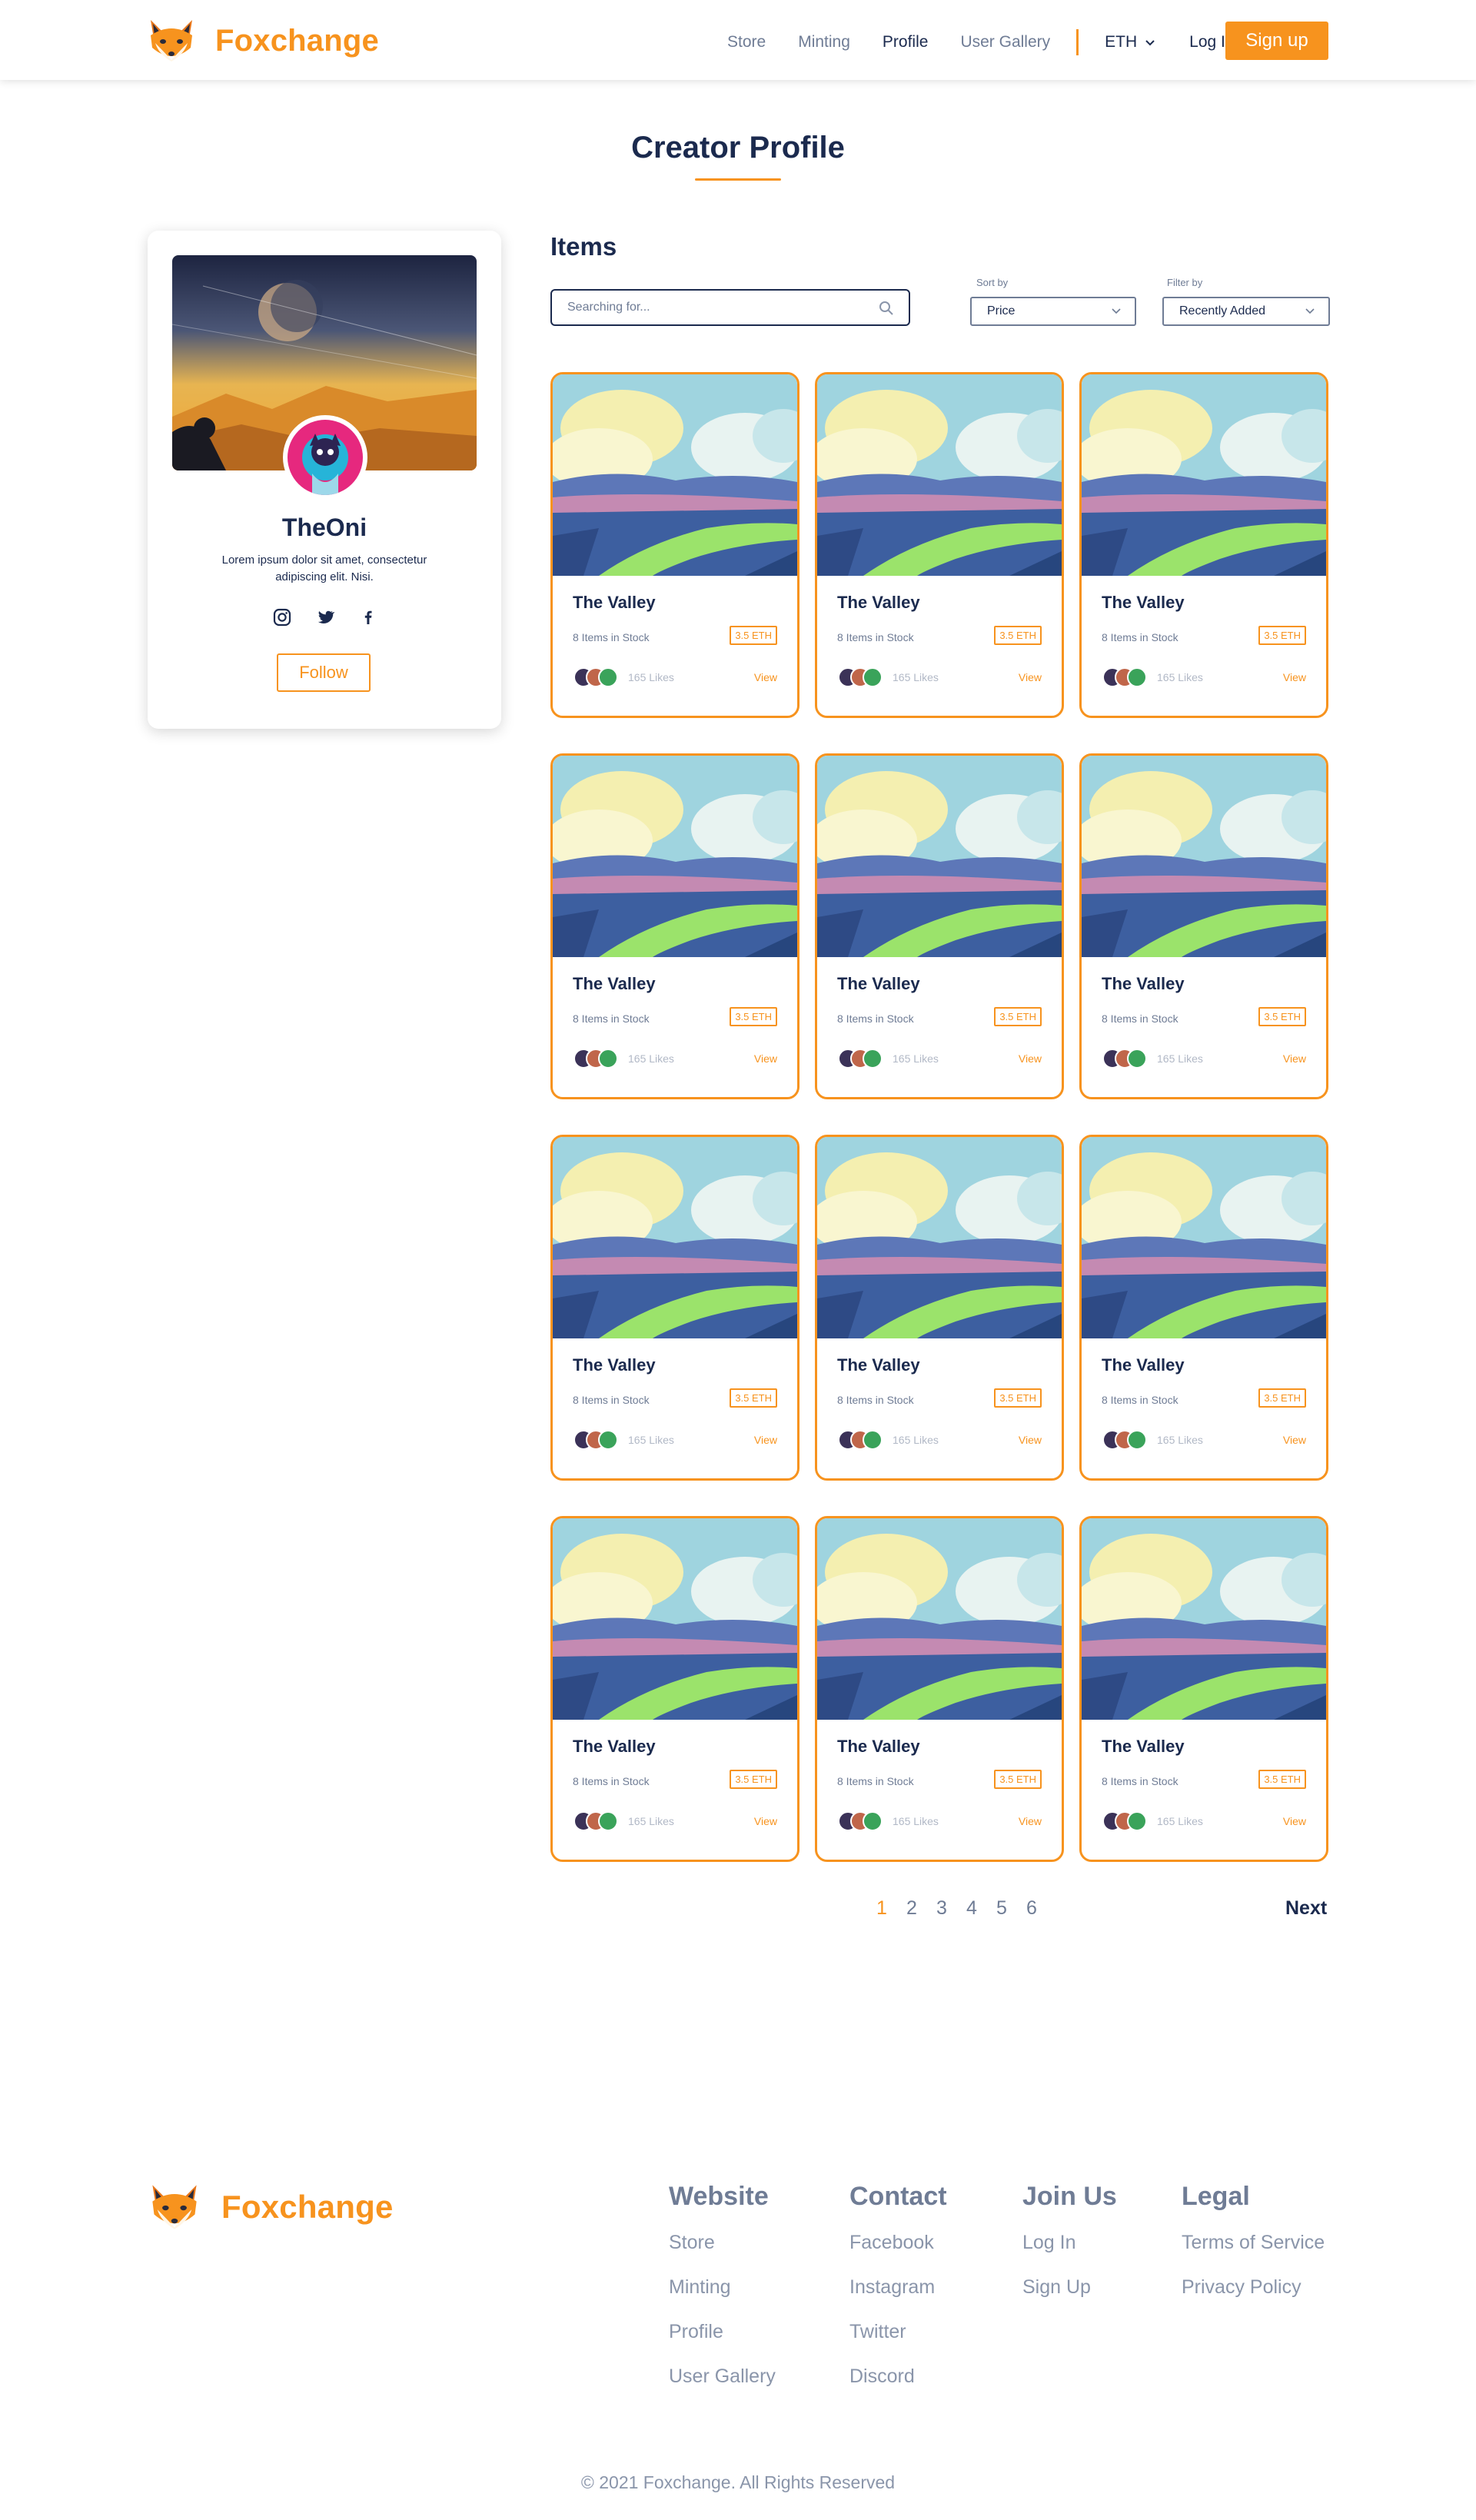 This screenshot has width=1476, height=2520. Describe the element at coordinates (887, 309) in the screenshot. I see `search-icon` at that location.